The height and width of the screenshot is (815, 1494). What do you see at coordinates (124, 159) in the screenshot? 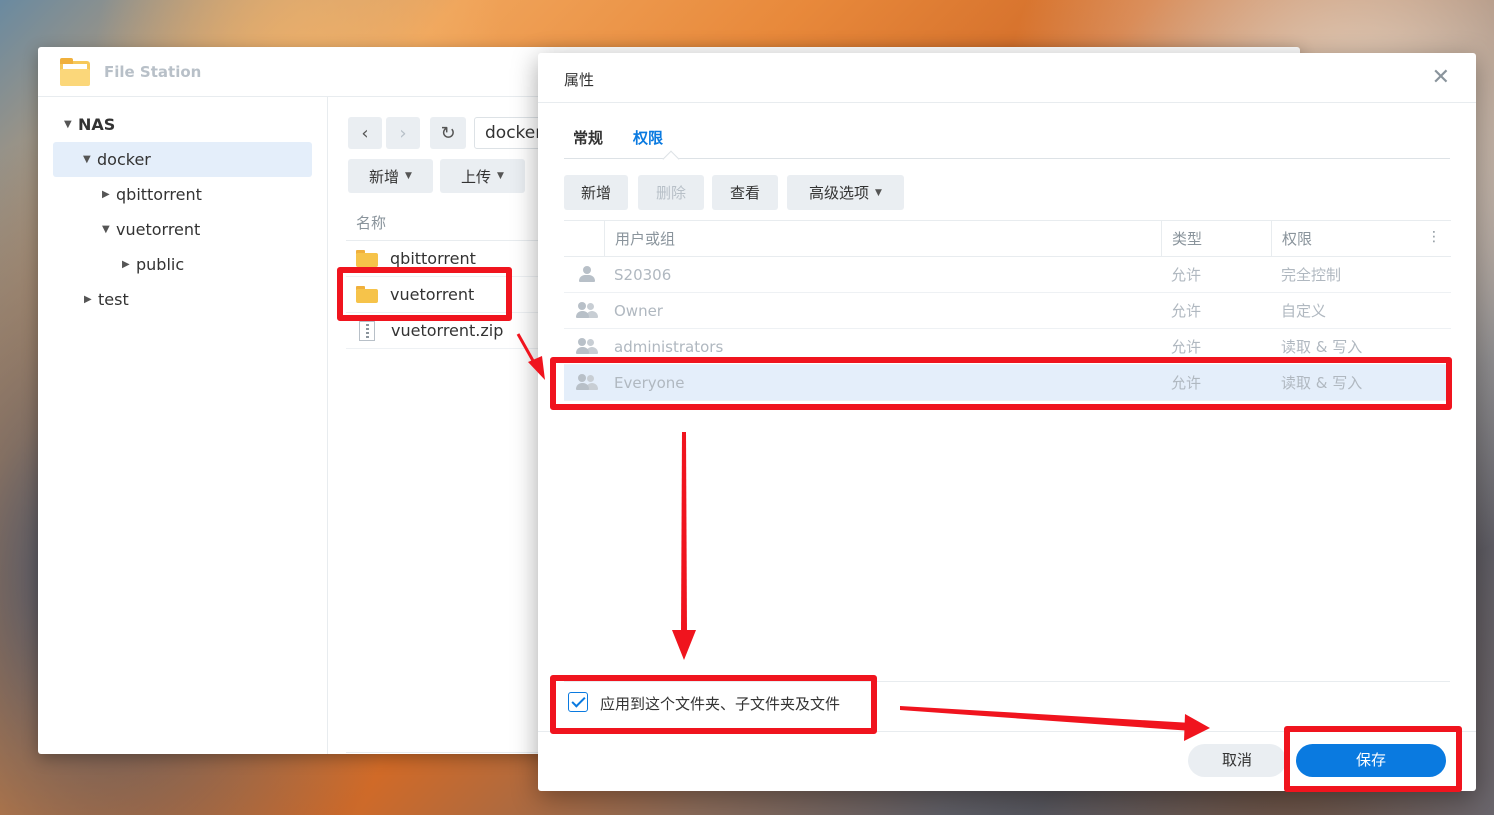
I see `tree-item-label: docker` at bounding box center [124, 159].